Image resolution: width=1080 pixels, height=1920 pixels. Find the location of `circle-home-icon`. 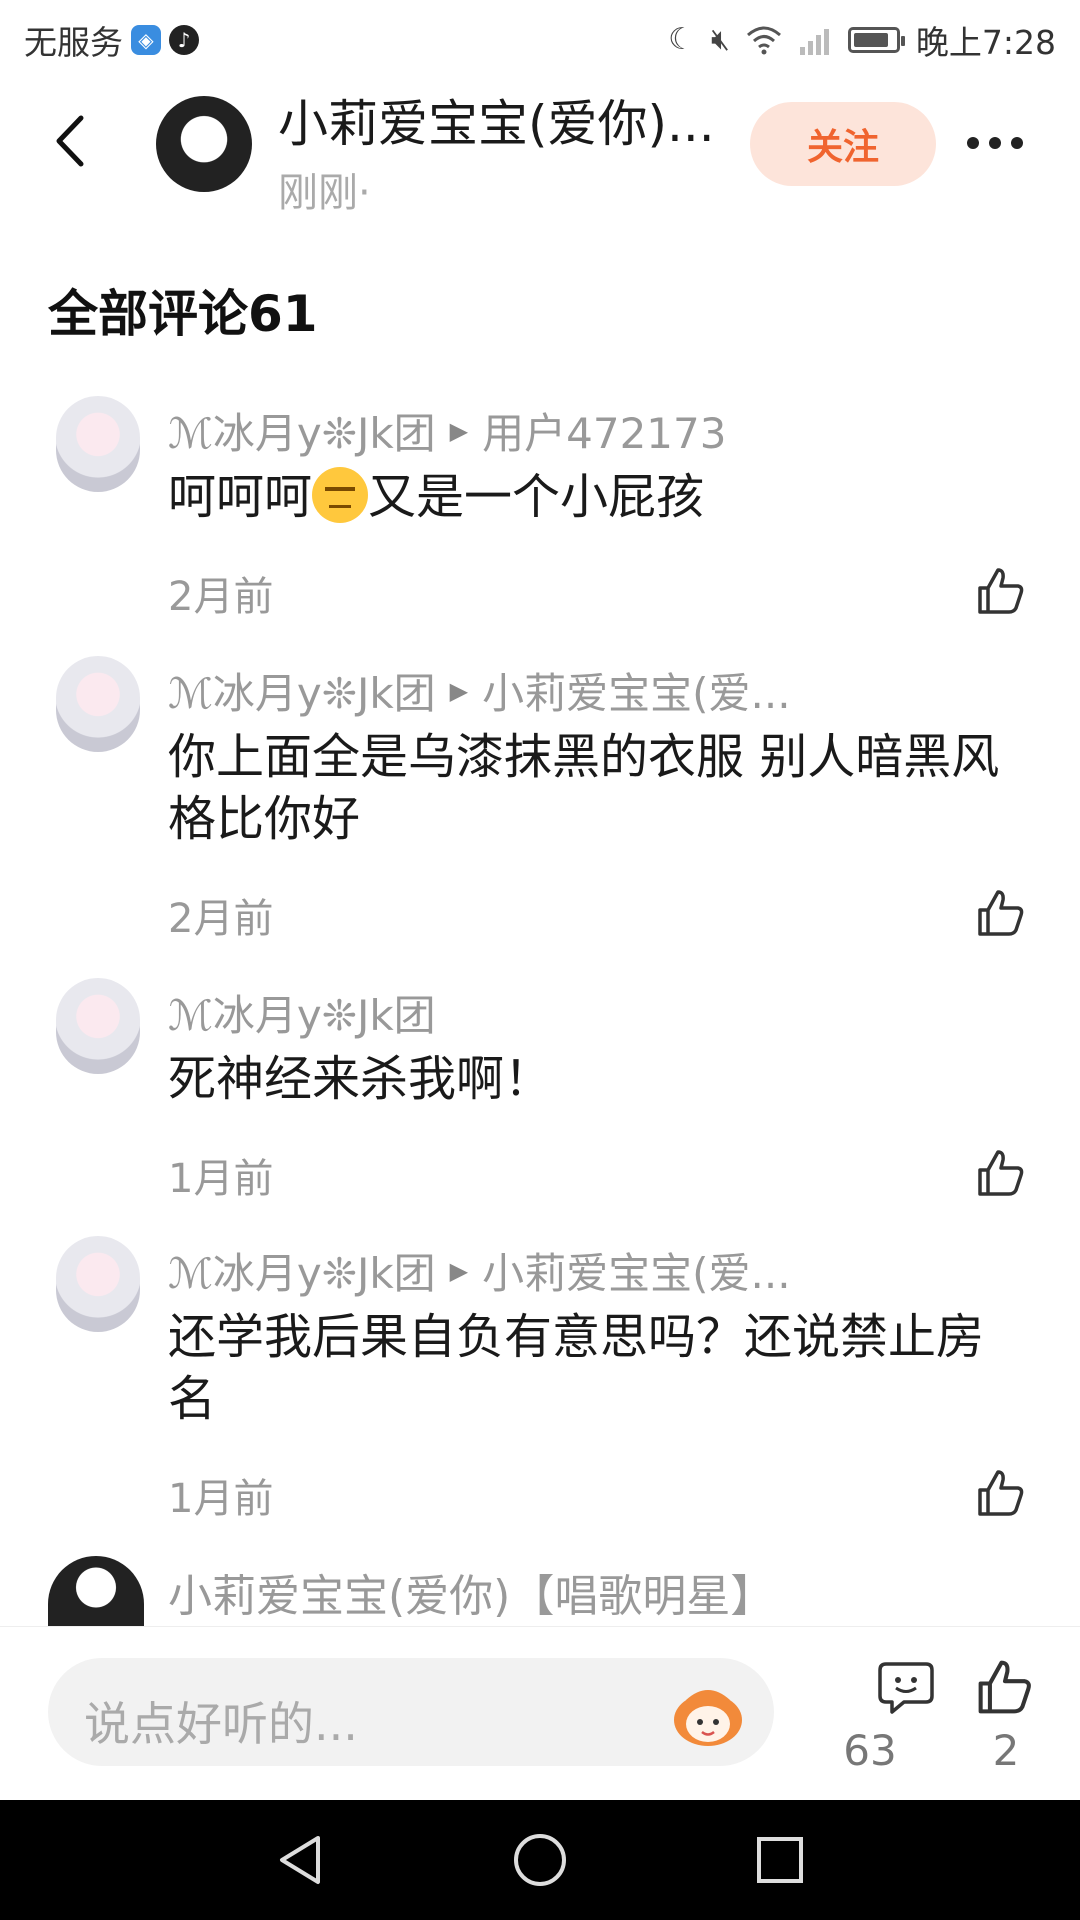

circle-home-icon is located at coordinates (540, 1860).